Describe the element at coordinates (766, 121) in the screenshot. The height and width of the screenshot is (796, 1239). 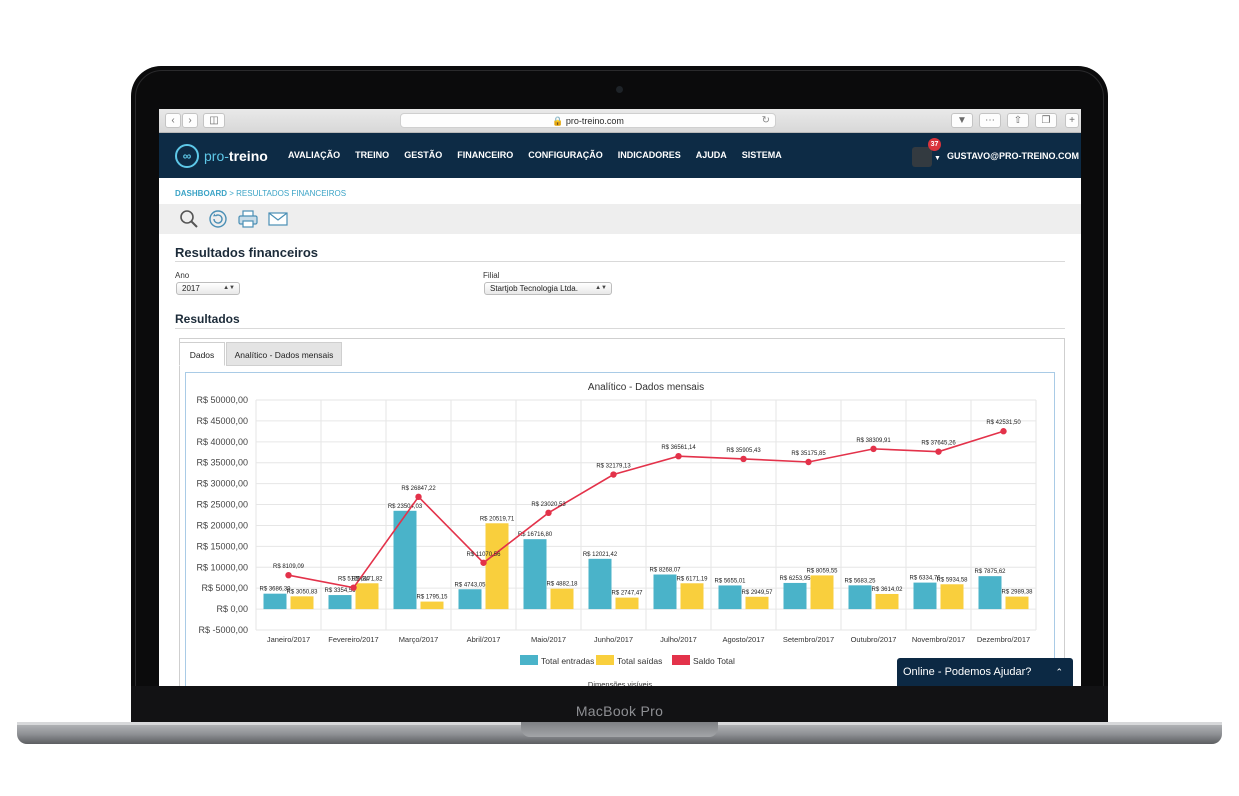
I see `reload-icon: ↻` at that location.